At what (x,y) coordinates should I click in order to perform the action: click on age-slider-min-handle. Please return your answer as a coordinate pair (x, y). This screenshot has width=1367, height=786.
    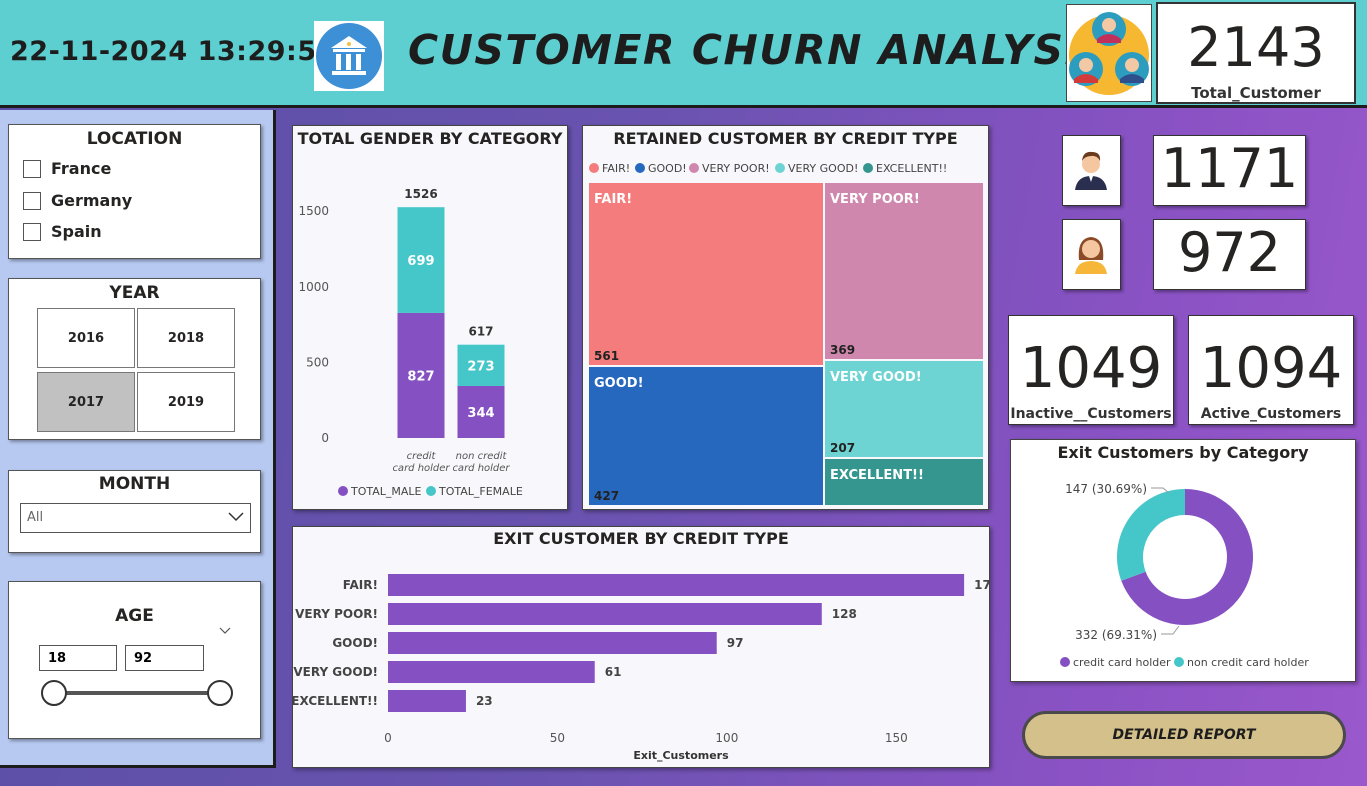
    Looking at the image, I should click on (54, 693).